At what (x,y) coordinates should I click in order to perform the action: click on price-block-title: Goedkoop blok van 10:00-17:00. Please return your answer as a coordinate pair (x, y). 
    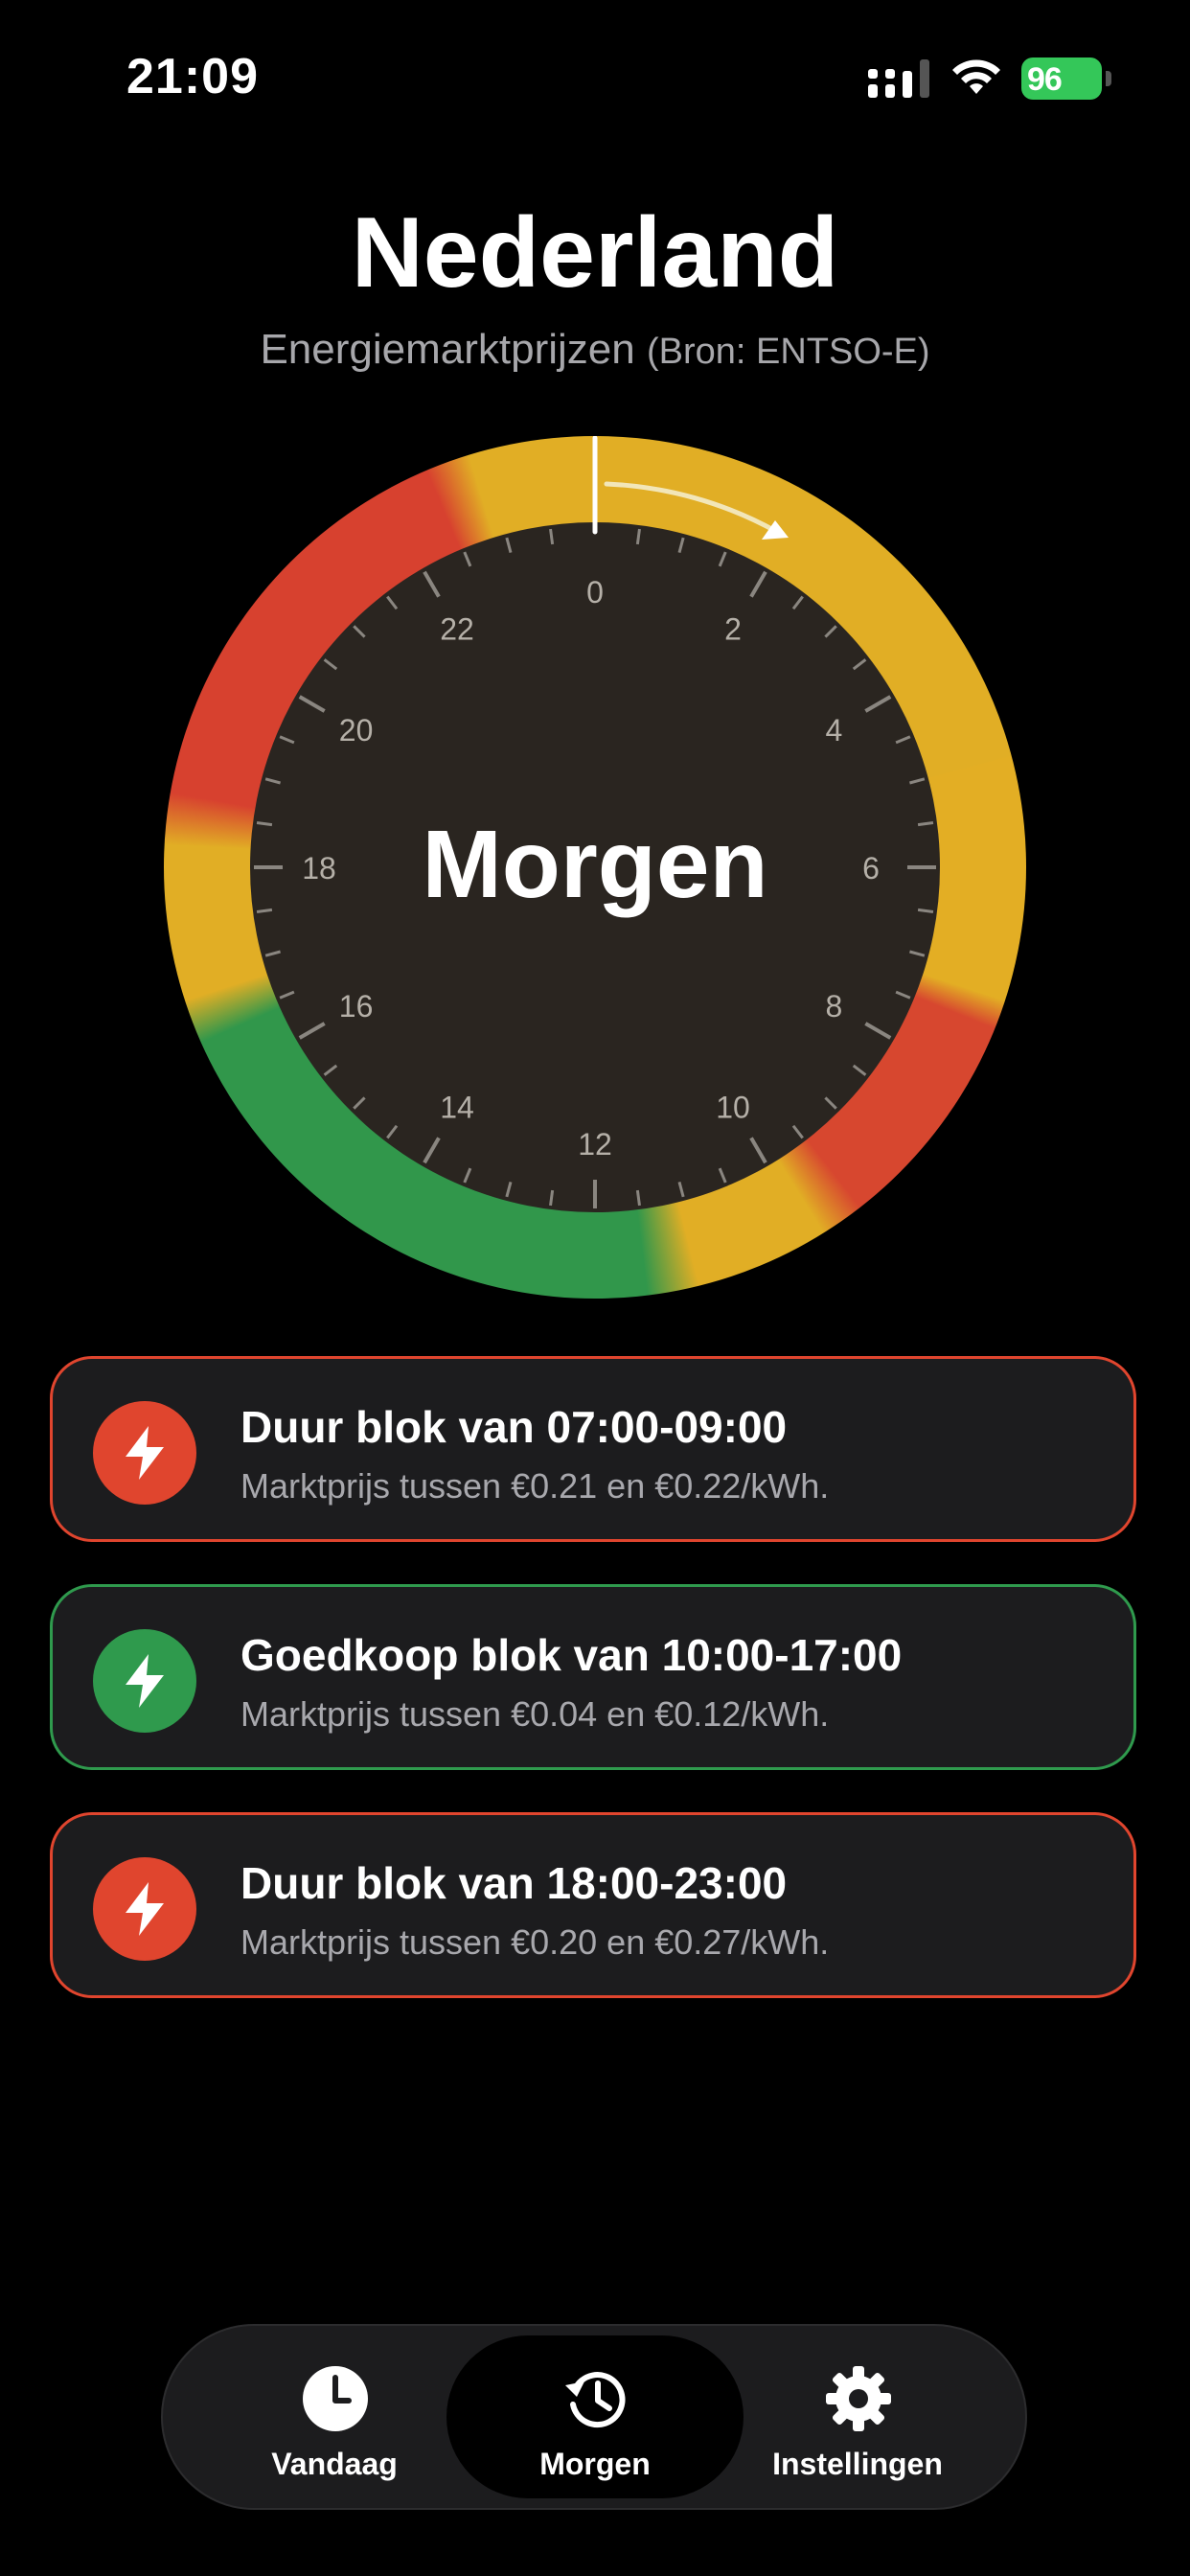
    Looking at the image, I should click on (572, 1655).